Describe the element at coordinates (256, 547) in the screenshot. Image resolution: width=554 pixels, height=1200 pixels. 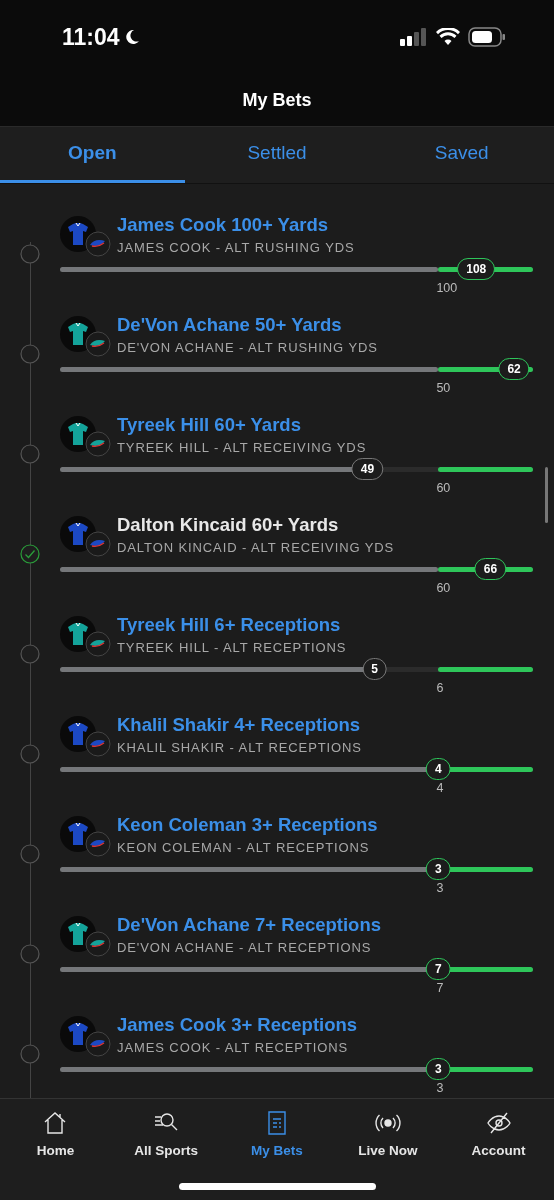
I see `bet-market: DALTON KINCAID - ALT RECEIVING YDS` at that location.